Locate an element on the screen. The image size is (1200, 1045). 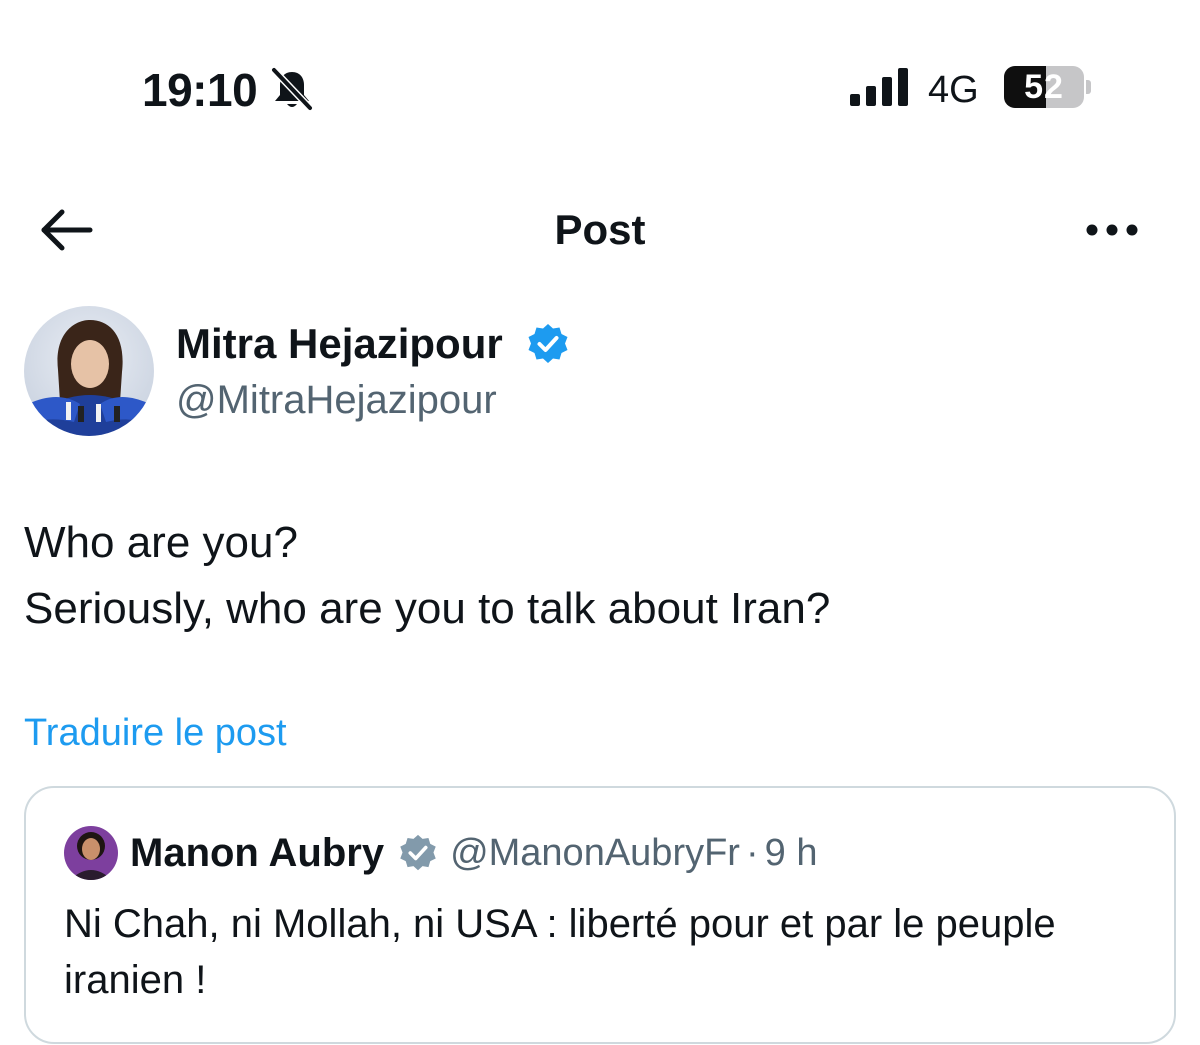
status-time: 19:10 is located at coordinates (200, 90).